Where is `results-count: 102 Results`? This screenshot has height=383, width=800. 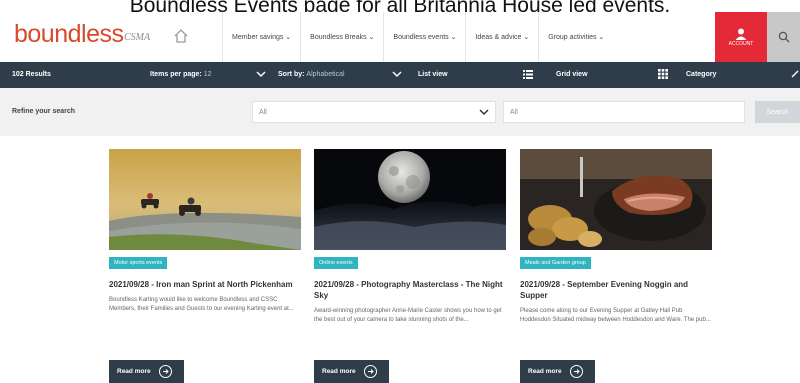
results-count: 102 Results is located at coordinates (31, 74).